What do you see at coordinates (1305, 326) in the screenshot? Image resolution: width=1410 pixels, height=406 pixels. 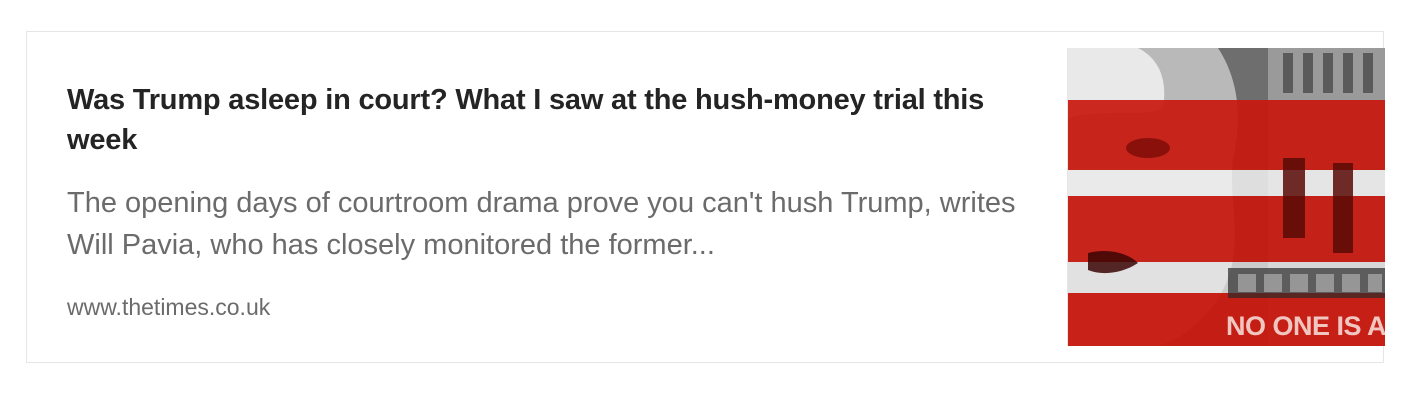 I see `thumbnail-overlay-text: NO ONE IS ABO` at bounding box center [1305, 326].